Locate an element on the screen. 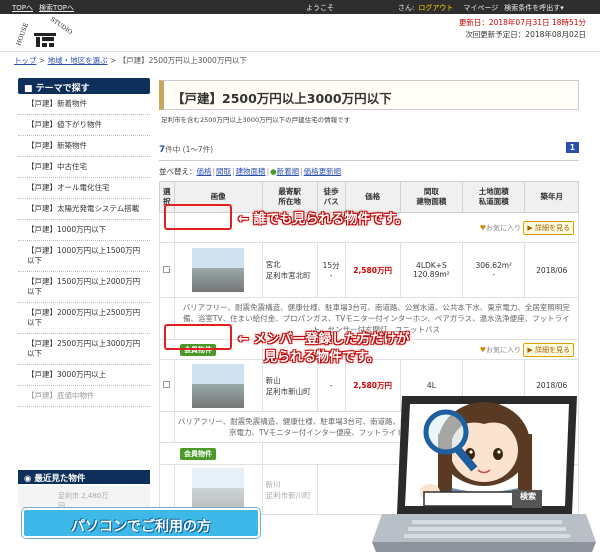  sort-link: 間取 is located at coordinates (223, 171).